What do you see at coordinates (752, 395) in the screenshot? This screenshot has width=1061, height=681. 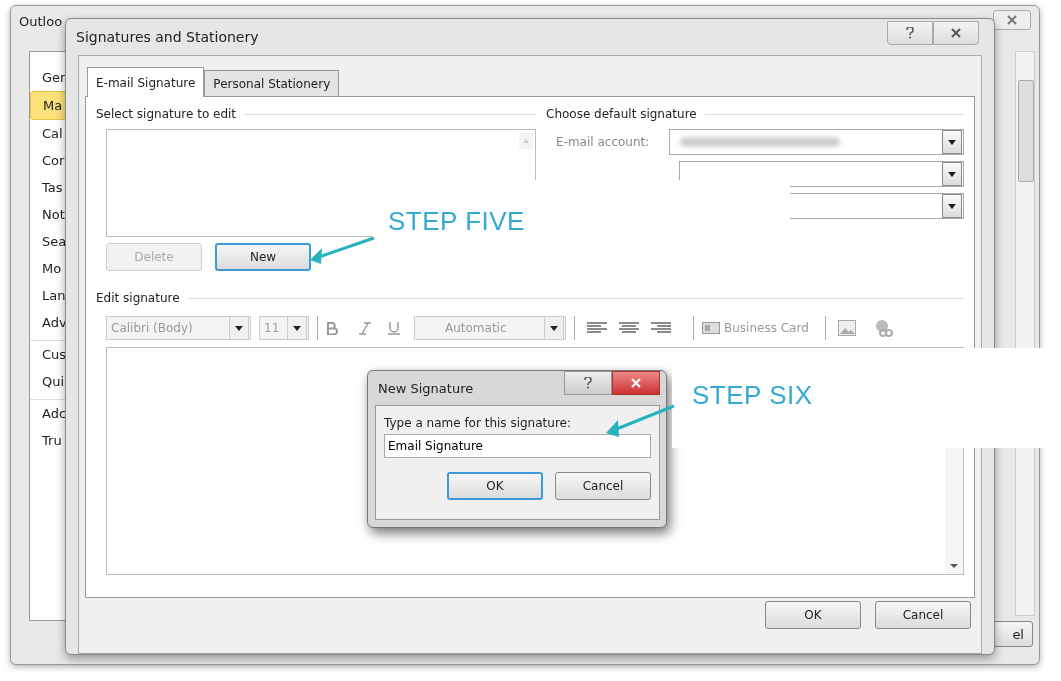 I see `annotation-text: STEP SIX` at bounding box center [752, 395].